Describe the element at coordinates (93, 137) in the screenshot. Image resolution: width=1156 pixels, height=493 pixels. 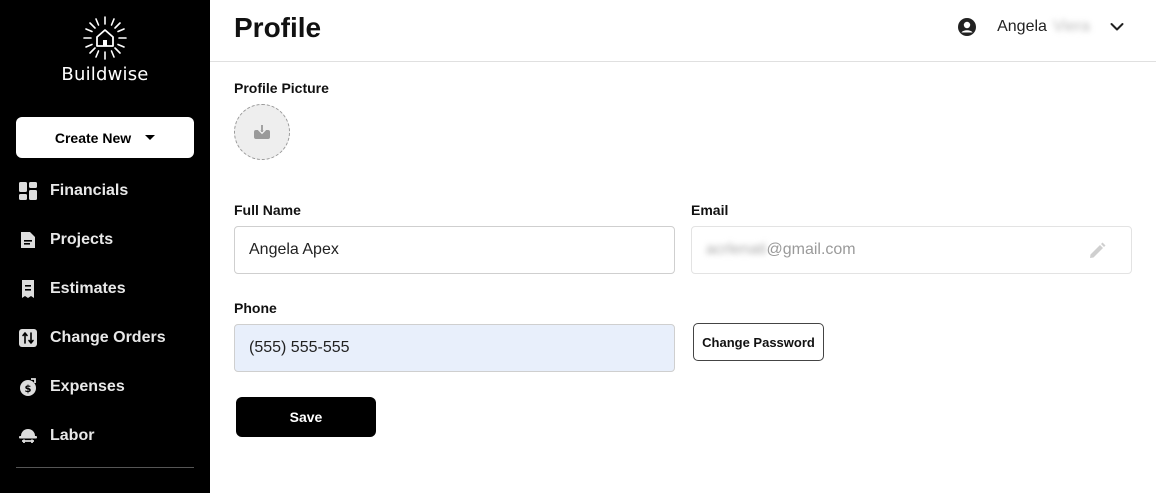
I see `create-new-label: Create New` at that location.